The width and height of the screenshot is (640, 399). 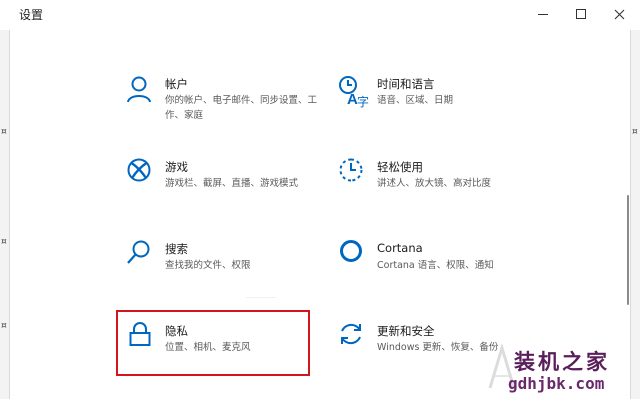 What do you see at coordinates (213, 343) in the screenshot?
I see `highlight-box` at bounding box center [213, 343].